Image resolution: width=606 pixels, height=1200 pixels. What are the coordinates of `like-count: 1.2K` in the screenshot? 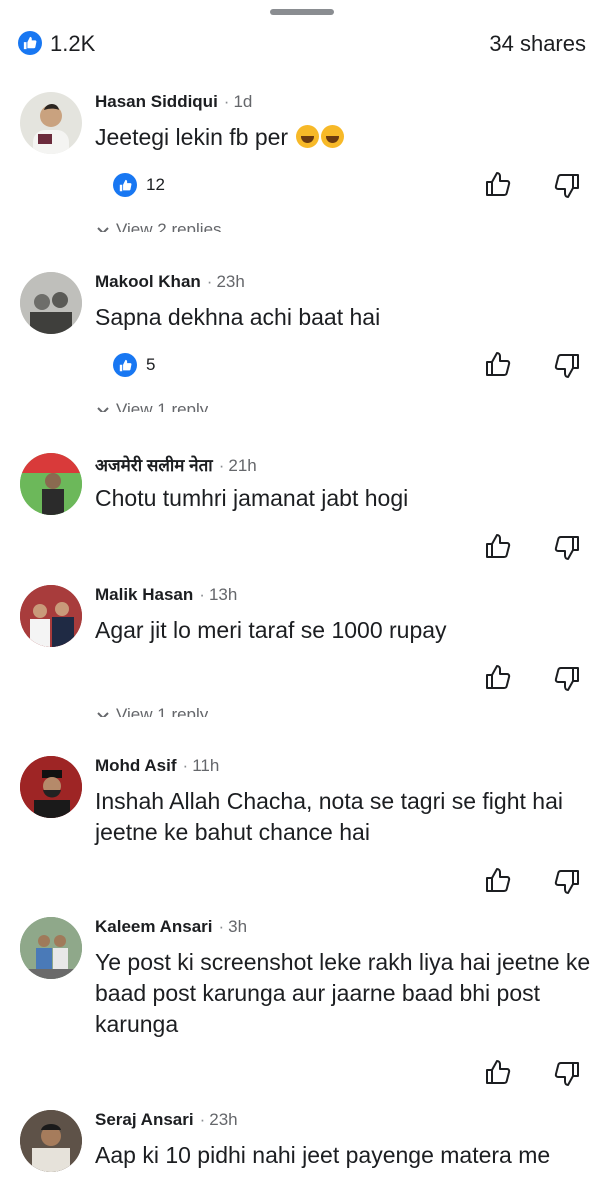 It's located at (72, 44).